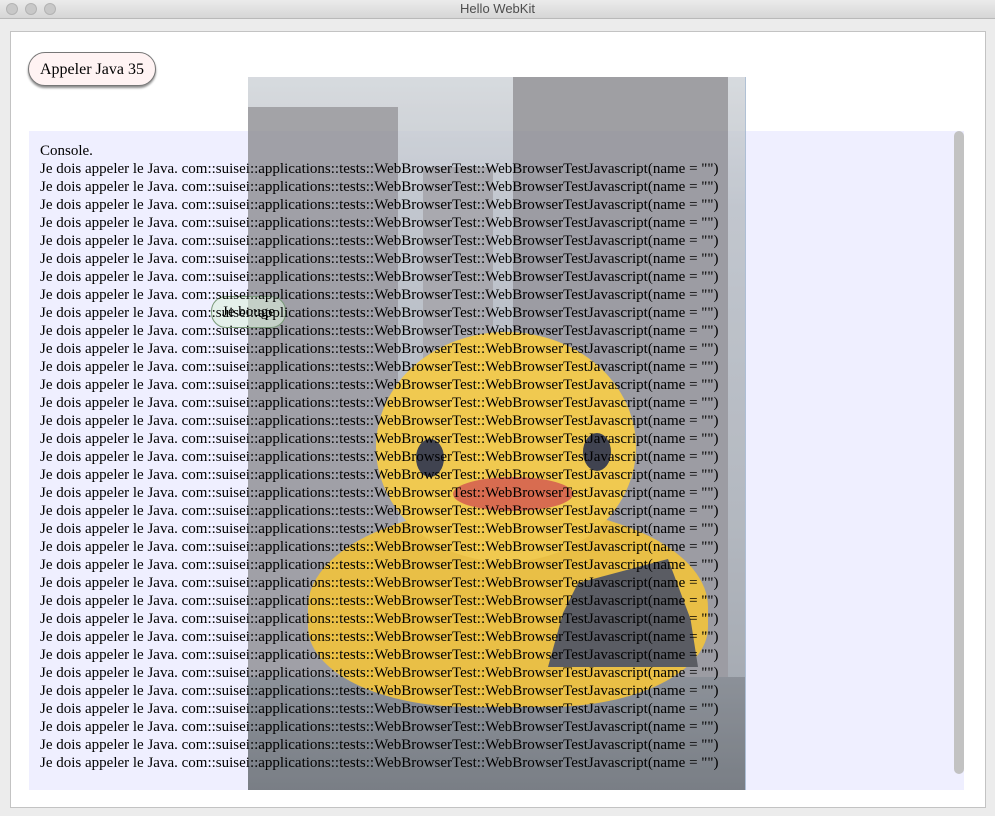 This screenshot has width=995, height=816. I want to click on console-header: Console., so click(66, 151).